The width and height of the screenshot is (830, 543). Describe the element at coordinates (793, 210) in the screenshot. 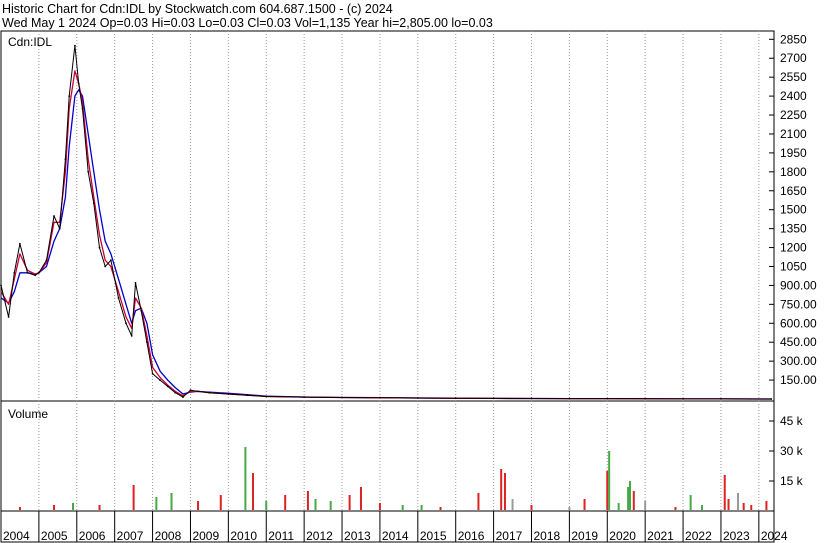

I see `price-tick-label: 1500` at that location.